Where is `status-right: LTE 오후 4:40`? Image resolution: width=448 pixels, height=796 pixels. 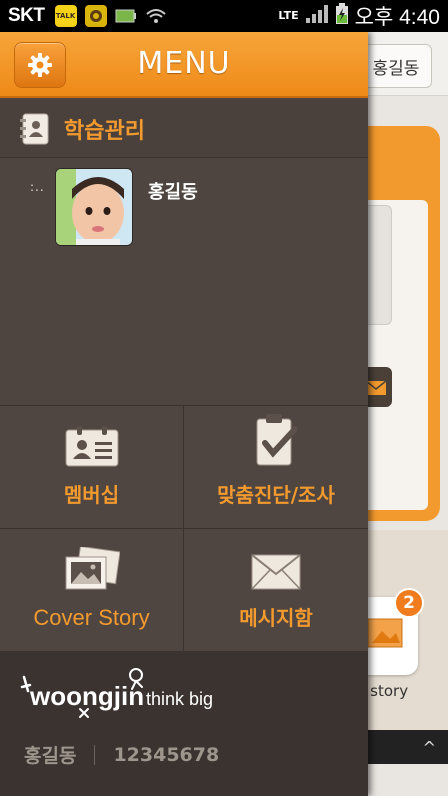 status-right: LTE 오후 4:40 is located at coordinates (359, 16).